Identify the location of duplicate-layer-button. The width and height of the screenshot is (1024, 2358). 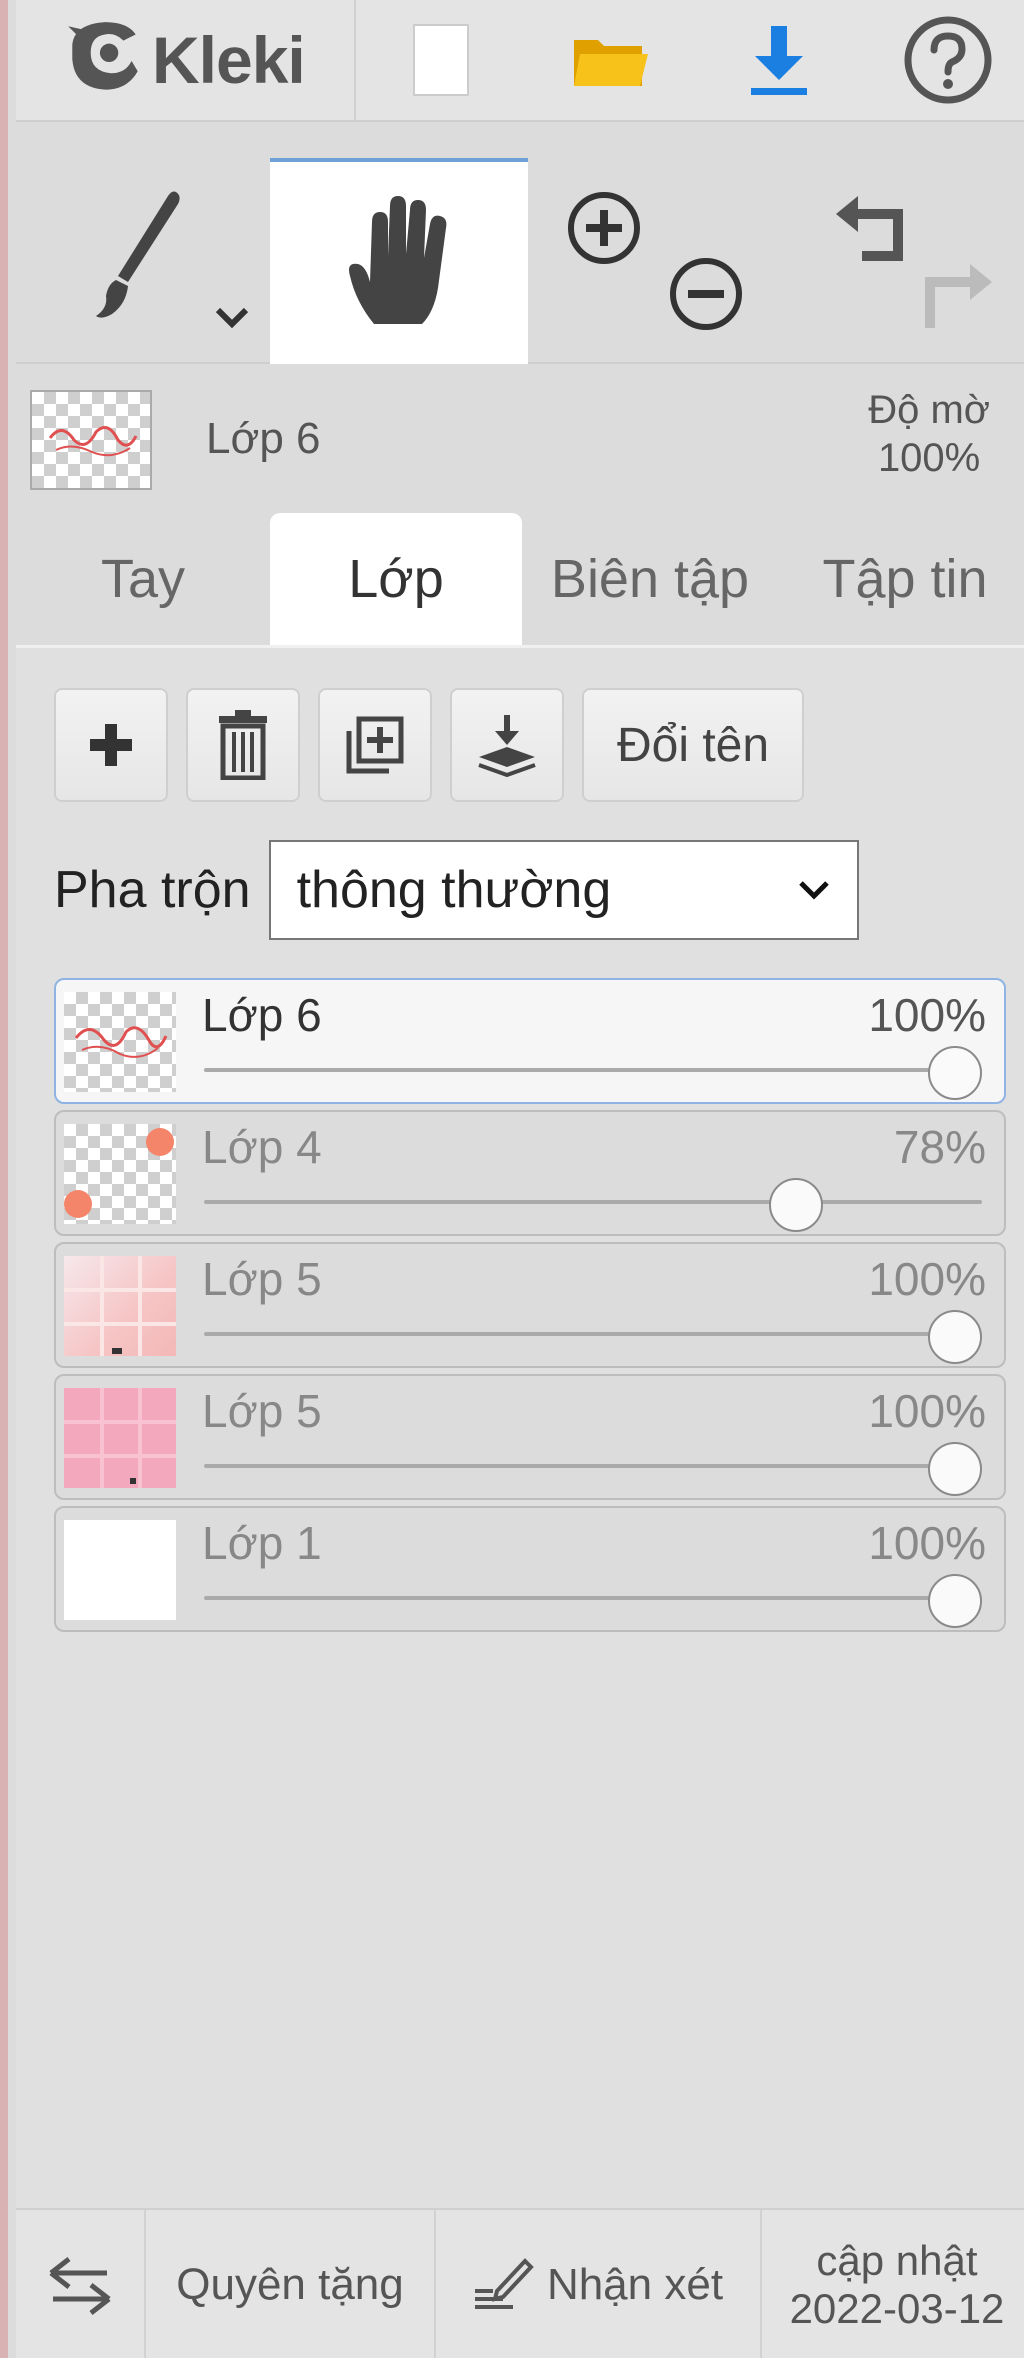
(375, 745).